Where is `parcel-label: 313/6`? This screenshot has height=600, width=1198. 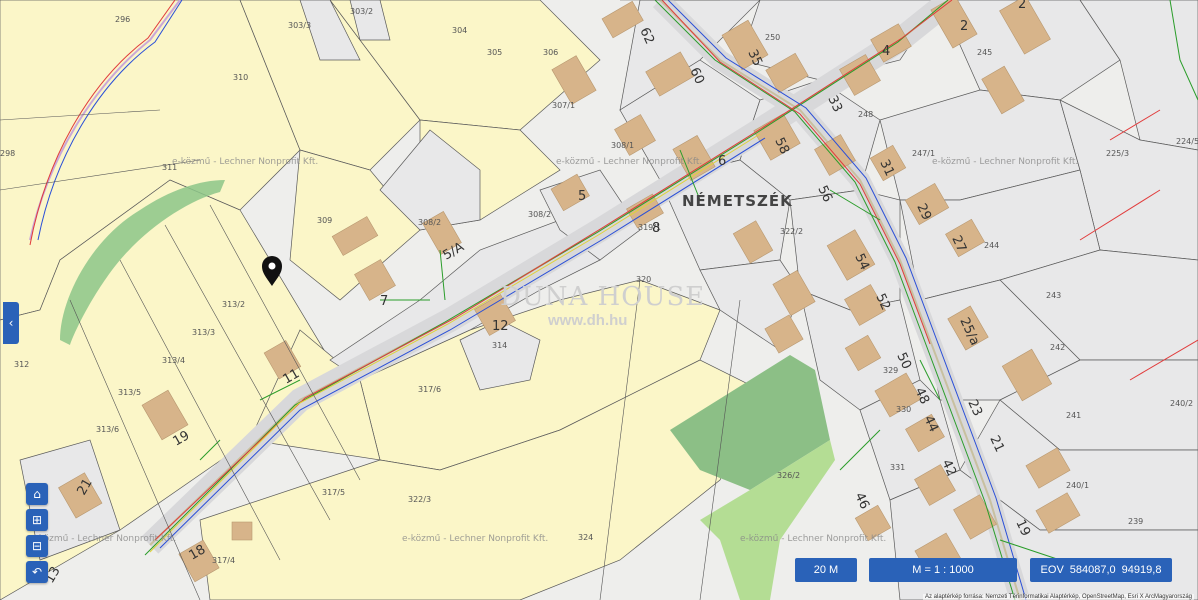 parcel-label: 313/6 is located at coordinates (107, 429).